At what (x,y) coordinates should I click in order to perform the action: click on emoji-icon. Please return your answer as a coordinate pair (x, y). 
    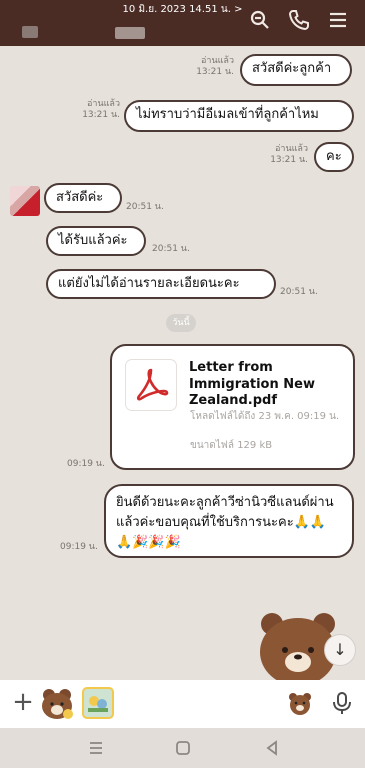
    Looking at the image, I should click on (300, 703).